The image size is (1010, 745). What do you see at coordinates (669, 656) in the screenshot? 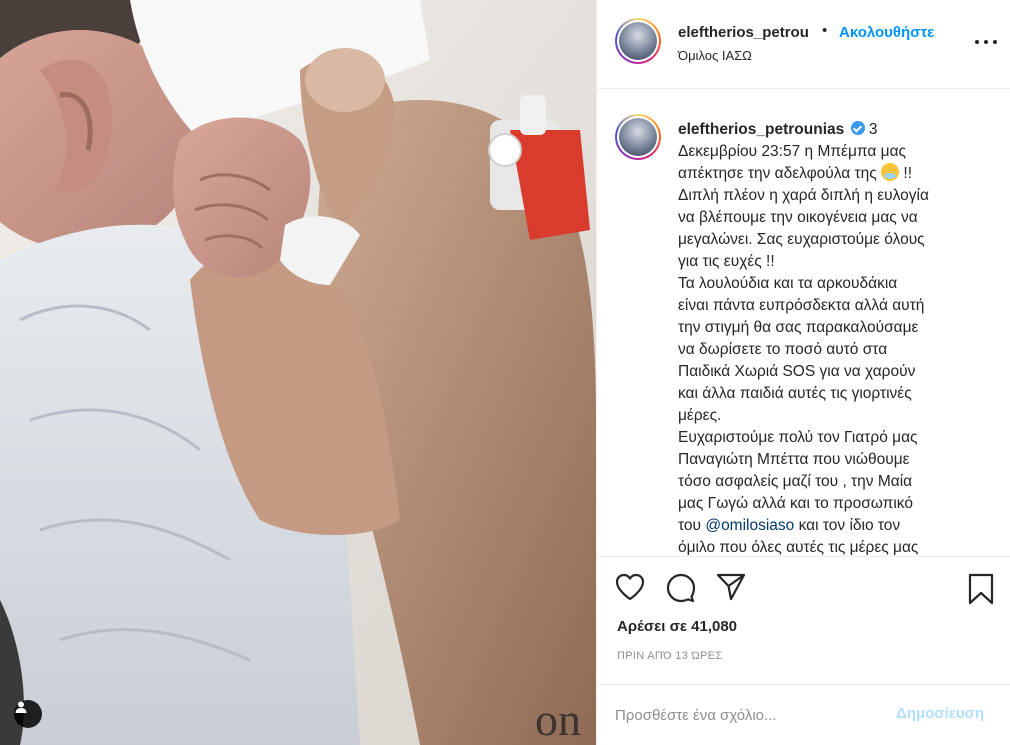
I see `post-timestamp: ΠΡΙΝ ΑΠΌ 13 ΏΡΕΣ` at bounding box center [669, 656].